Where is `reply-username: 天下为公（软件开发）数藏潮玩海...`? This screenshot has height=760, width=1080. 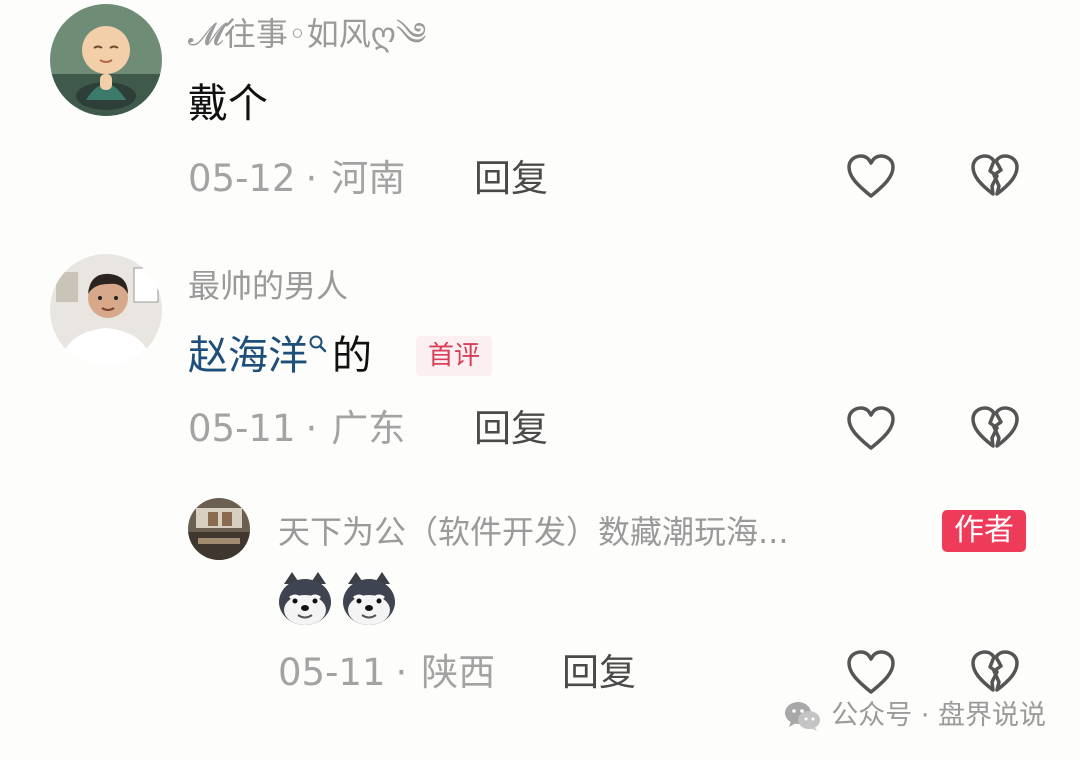 reply-username: 天下为公（软件开发）数藏潮玩海... is located at coordinates (533, 532).